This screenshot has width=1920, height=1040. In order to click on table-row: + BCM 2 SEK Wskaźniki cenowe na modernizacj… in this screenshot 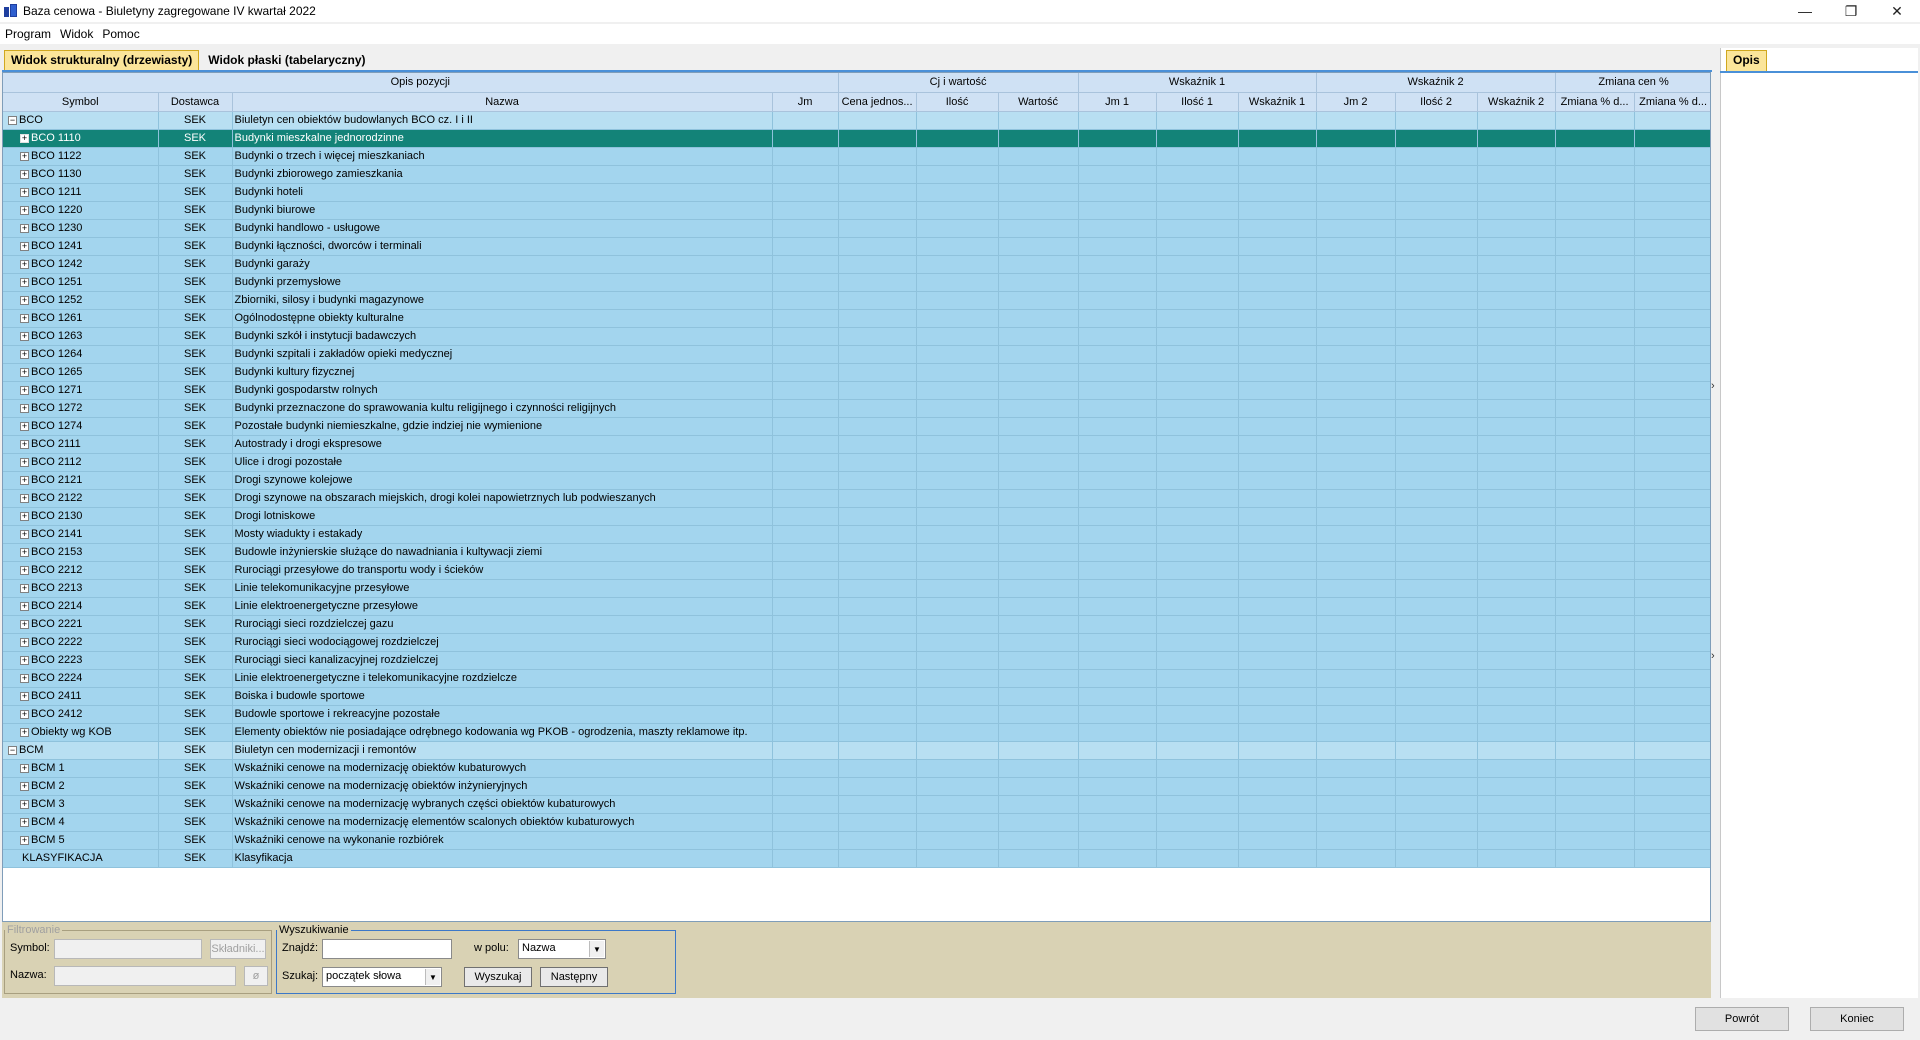, I will do `click(856, 786)`.